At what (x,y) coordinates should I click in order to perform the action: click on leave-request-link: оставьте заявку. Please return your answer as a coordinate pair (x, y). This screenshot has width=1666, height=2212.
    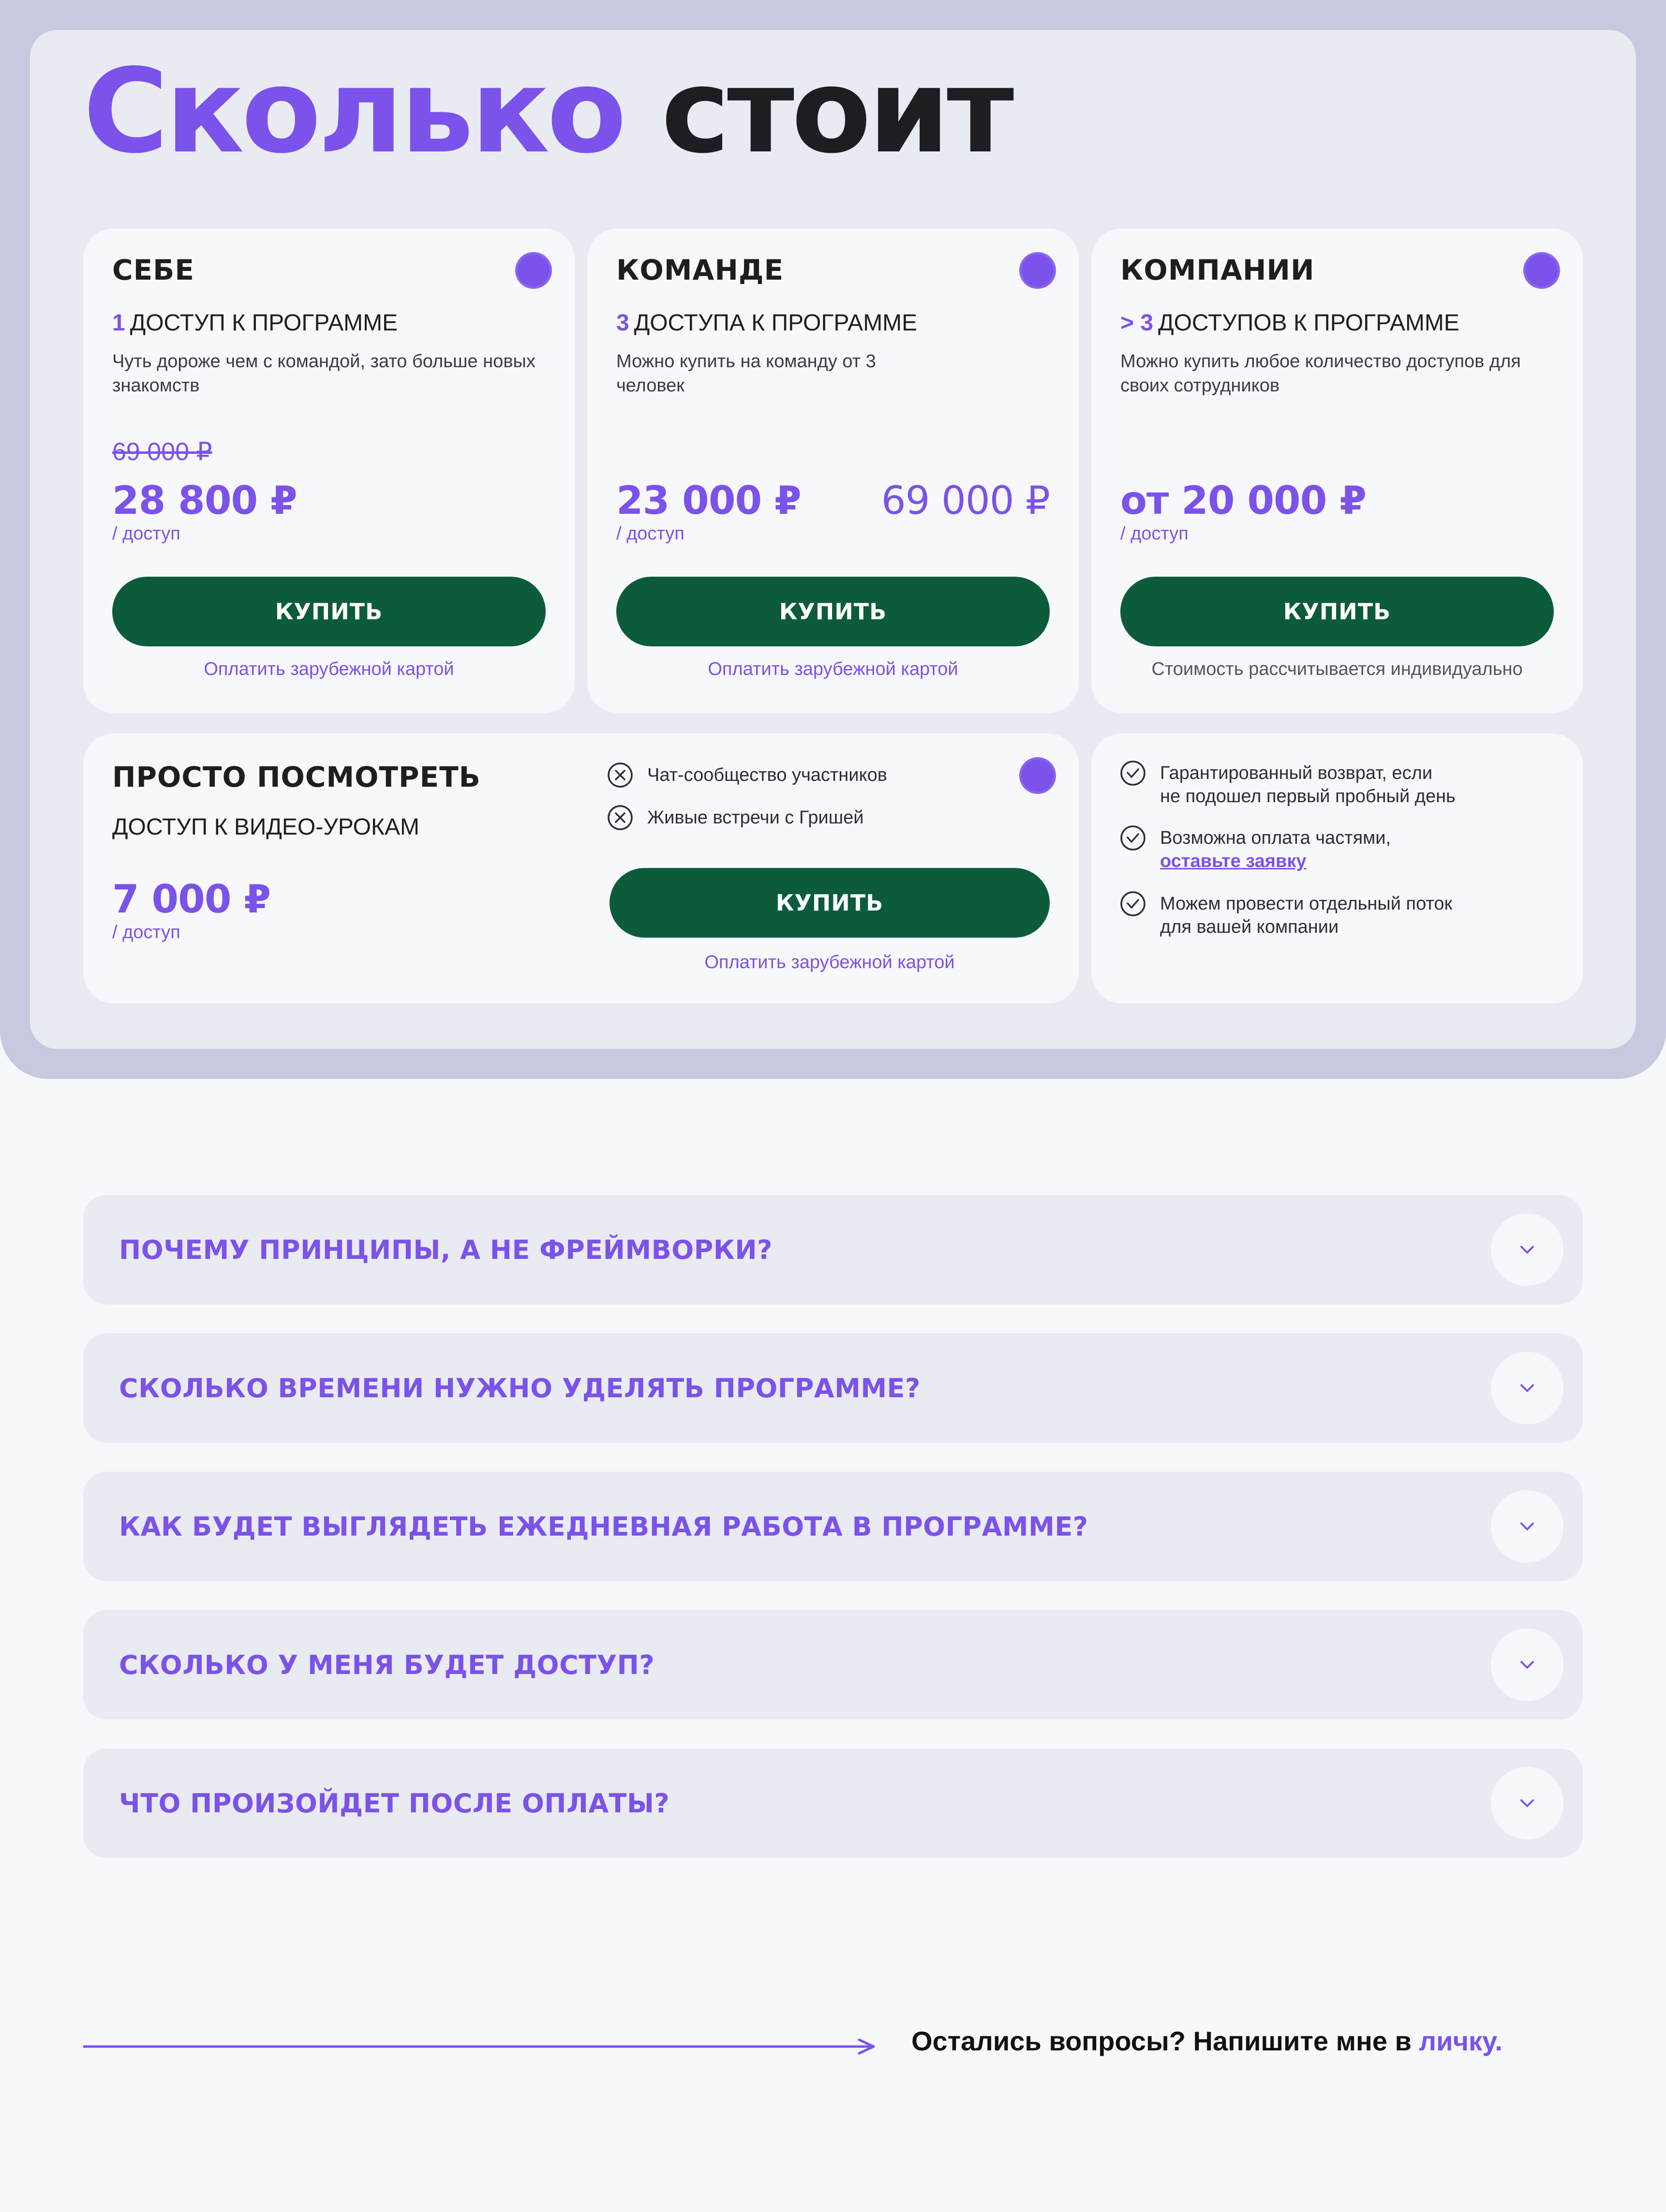
    Looking at the image, I should click on (1276, 861).